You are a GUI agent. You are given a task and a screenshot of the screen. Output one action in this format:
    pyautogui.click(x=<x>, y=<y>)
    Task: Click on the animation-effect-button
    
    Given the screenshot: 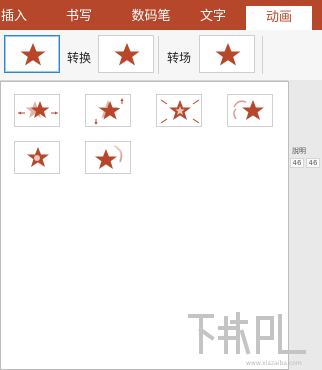 What is the action you would take?
    pyautogui.click(x=32, y=54)
    